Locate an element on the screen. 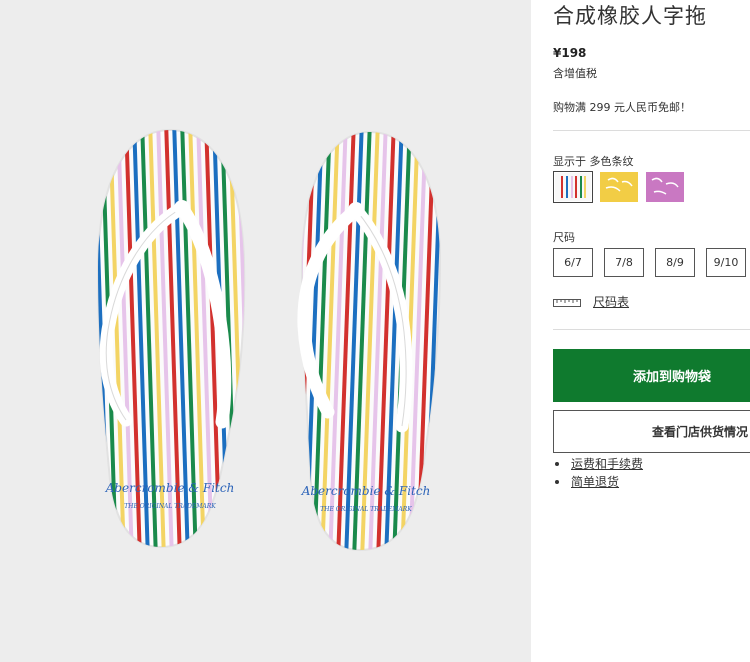 The height and width of the screenshot is (662, 750). product-title: 合成橡胶人字拖 is located at coordinates (630, 16).